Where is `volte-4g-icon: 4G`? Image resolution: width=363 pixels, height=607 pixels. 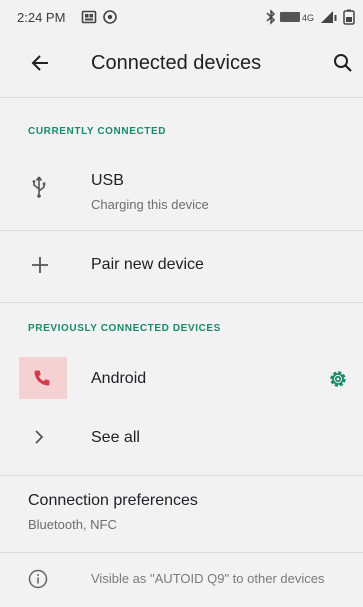
volte-4g-icon: 4G is located at coordinates (299, 17).